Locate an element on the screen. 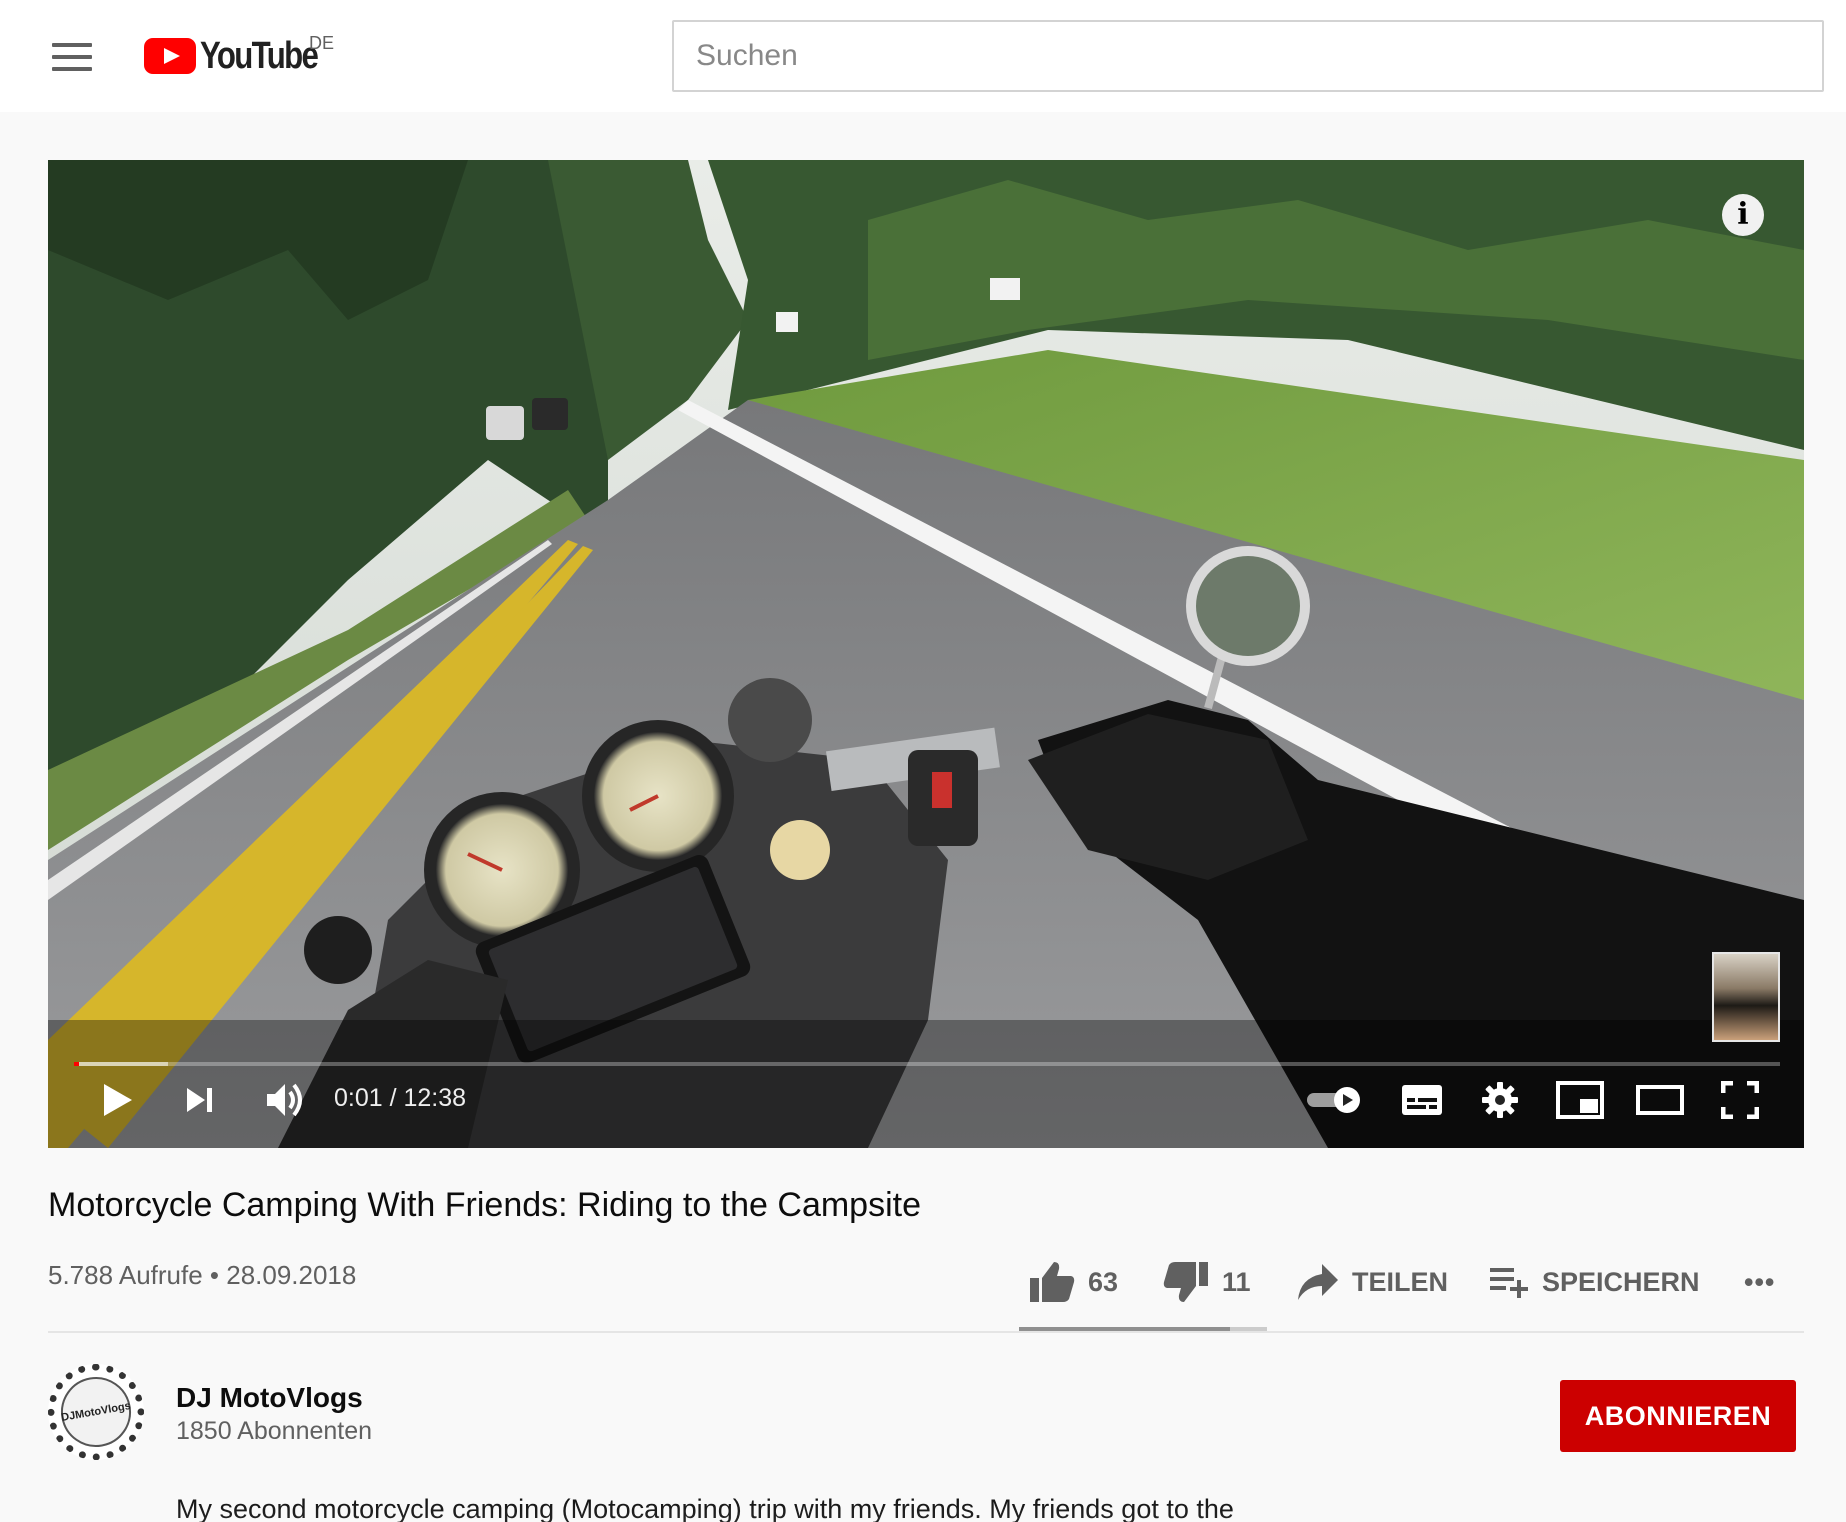 The width and height of the screenshot is (1846, 1522). subscribe-button: ABONNIEREN is located at coordinates (1678, 1416).